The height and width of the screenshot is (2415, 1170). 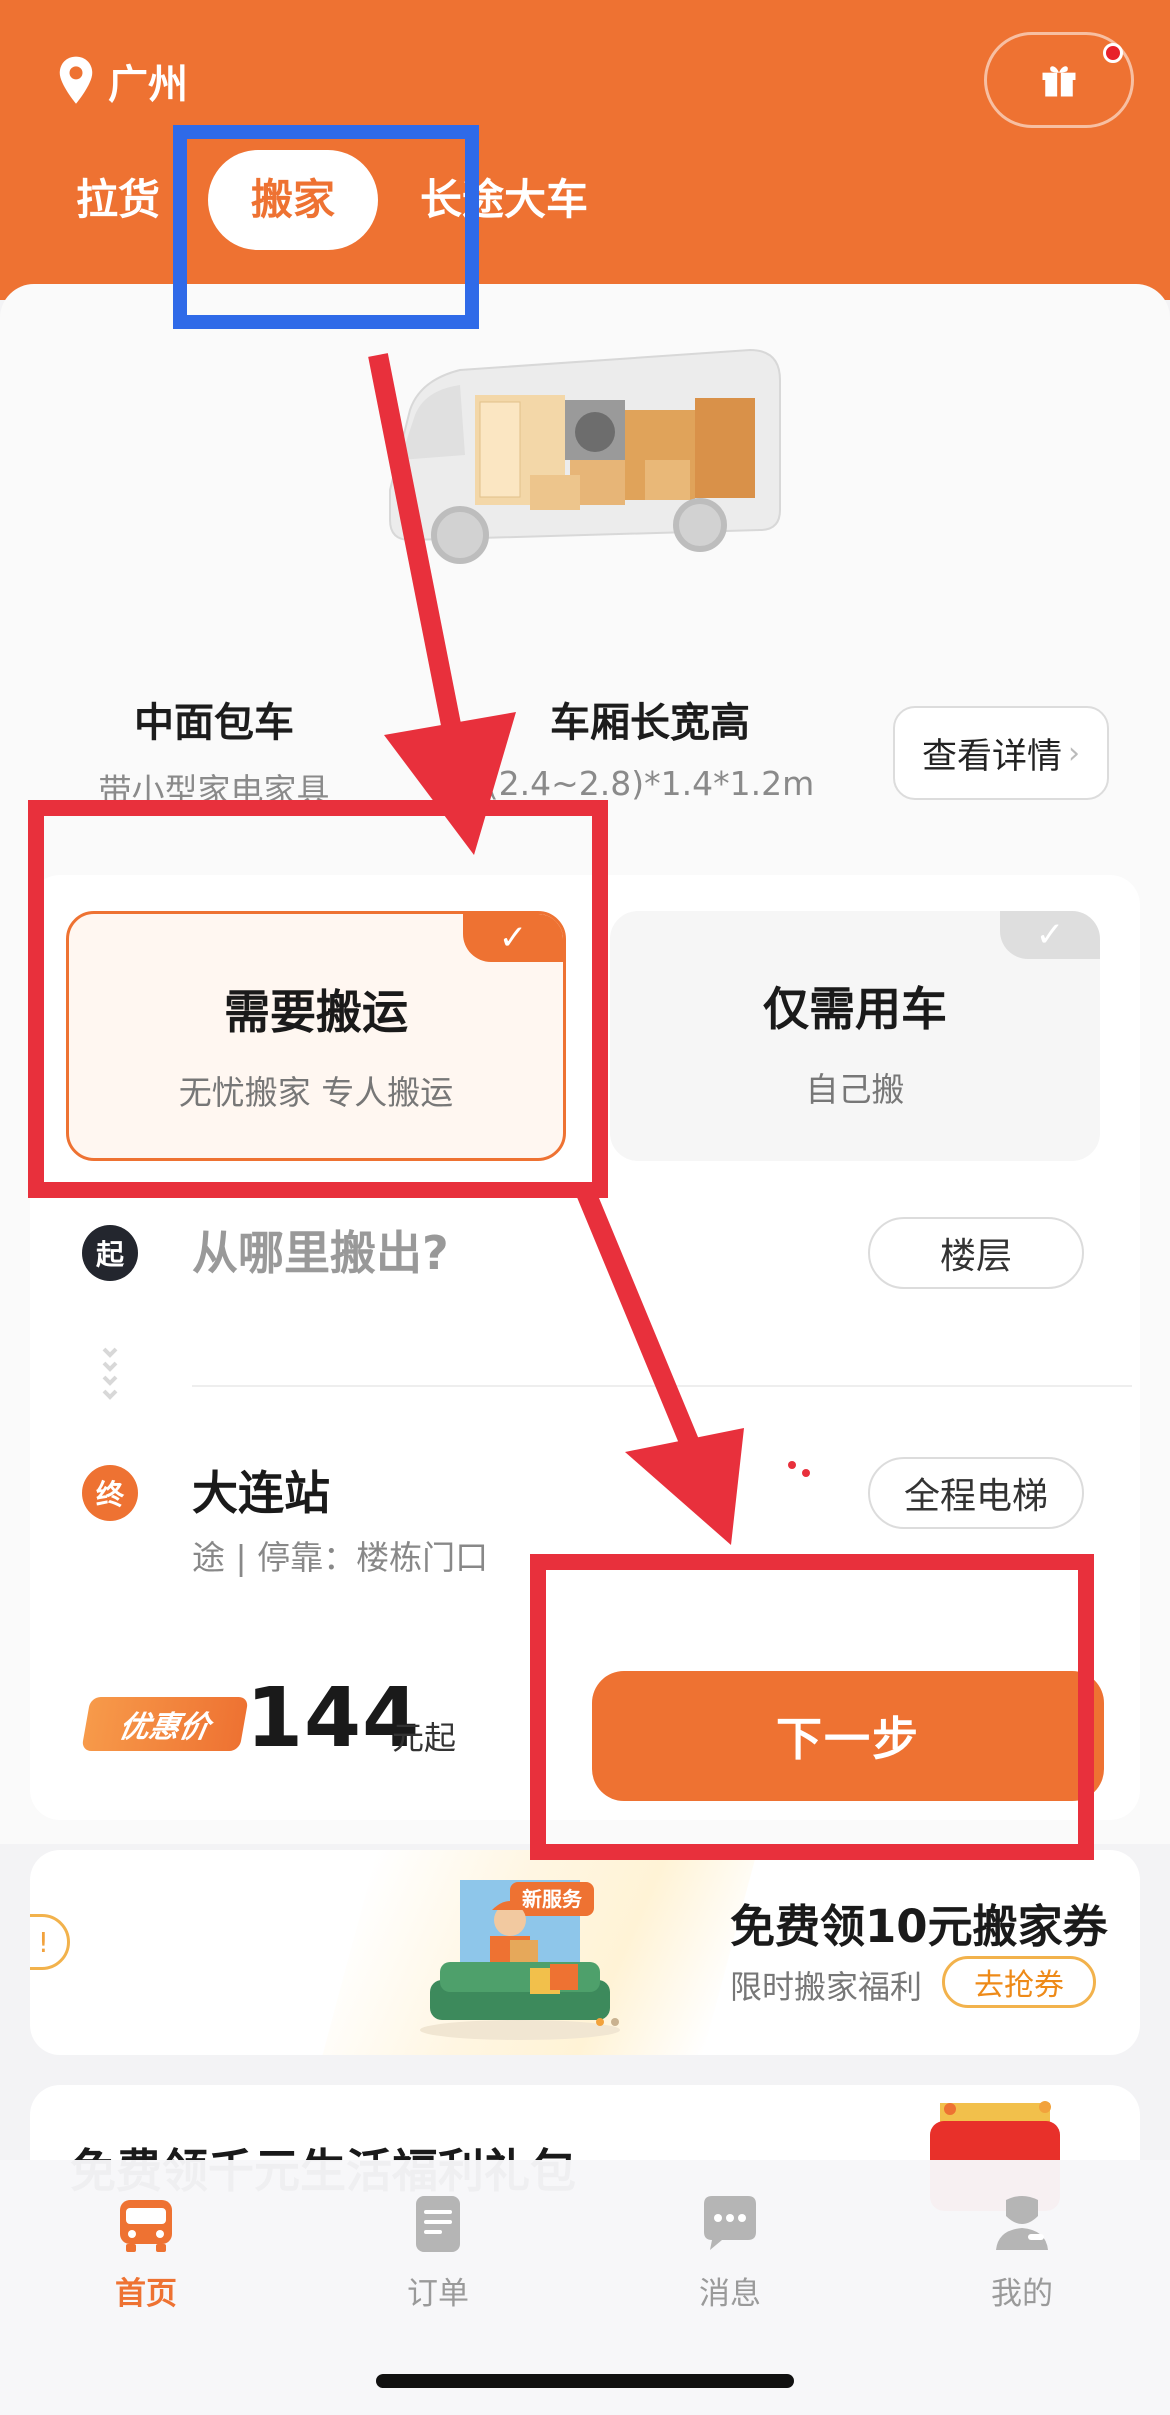 What do you see at coordinates (730, 2223) in the screenshot?
I see `message-bubble-icon` at bounding box center [730, 2223].